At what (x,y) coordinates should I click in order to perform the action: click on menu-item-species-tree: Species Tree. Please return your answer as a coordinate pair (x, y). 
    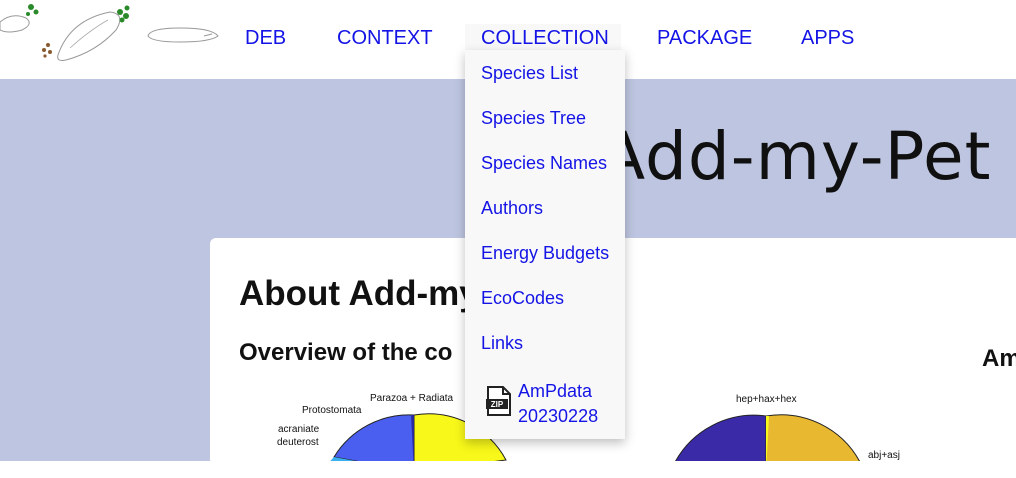
    Looking at the image, I should click on (533, 118).